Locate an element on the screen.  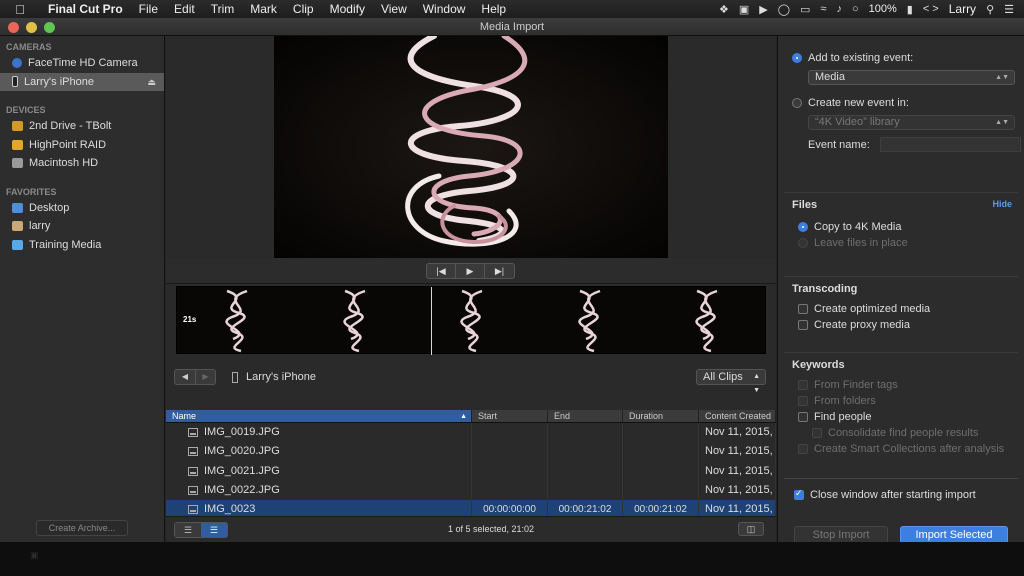
filmstrip: 21s is located at coordinates (471, 320).